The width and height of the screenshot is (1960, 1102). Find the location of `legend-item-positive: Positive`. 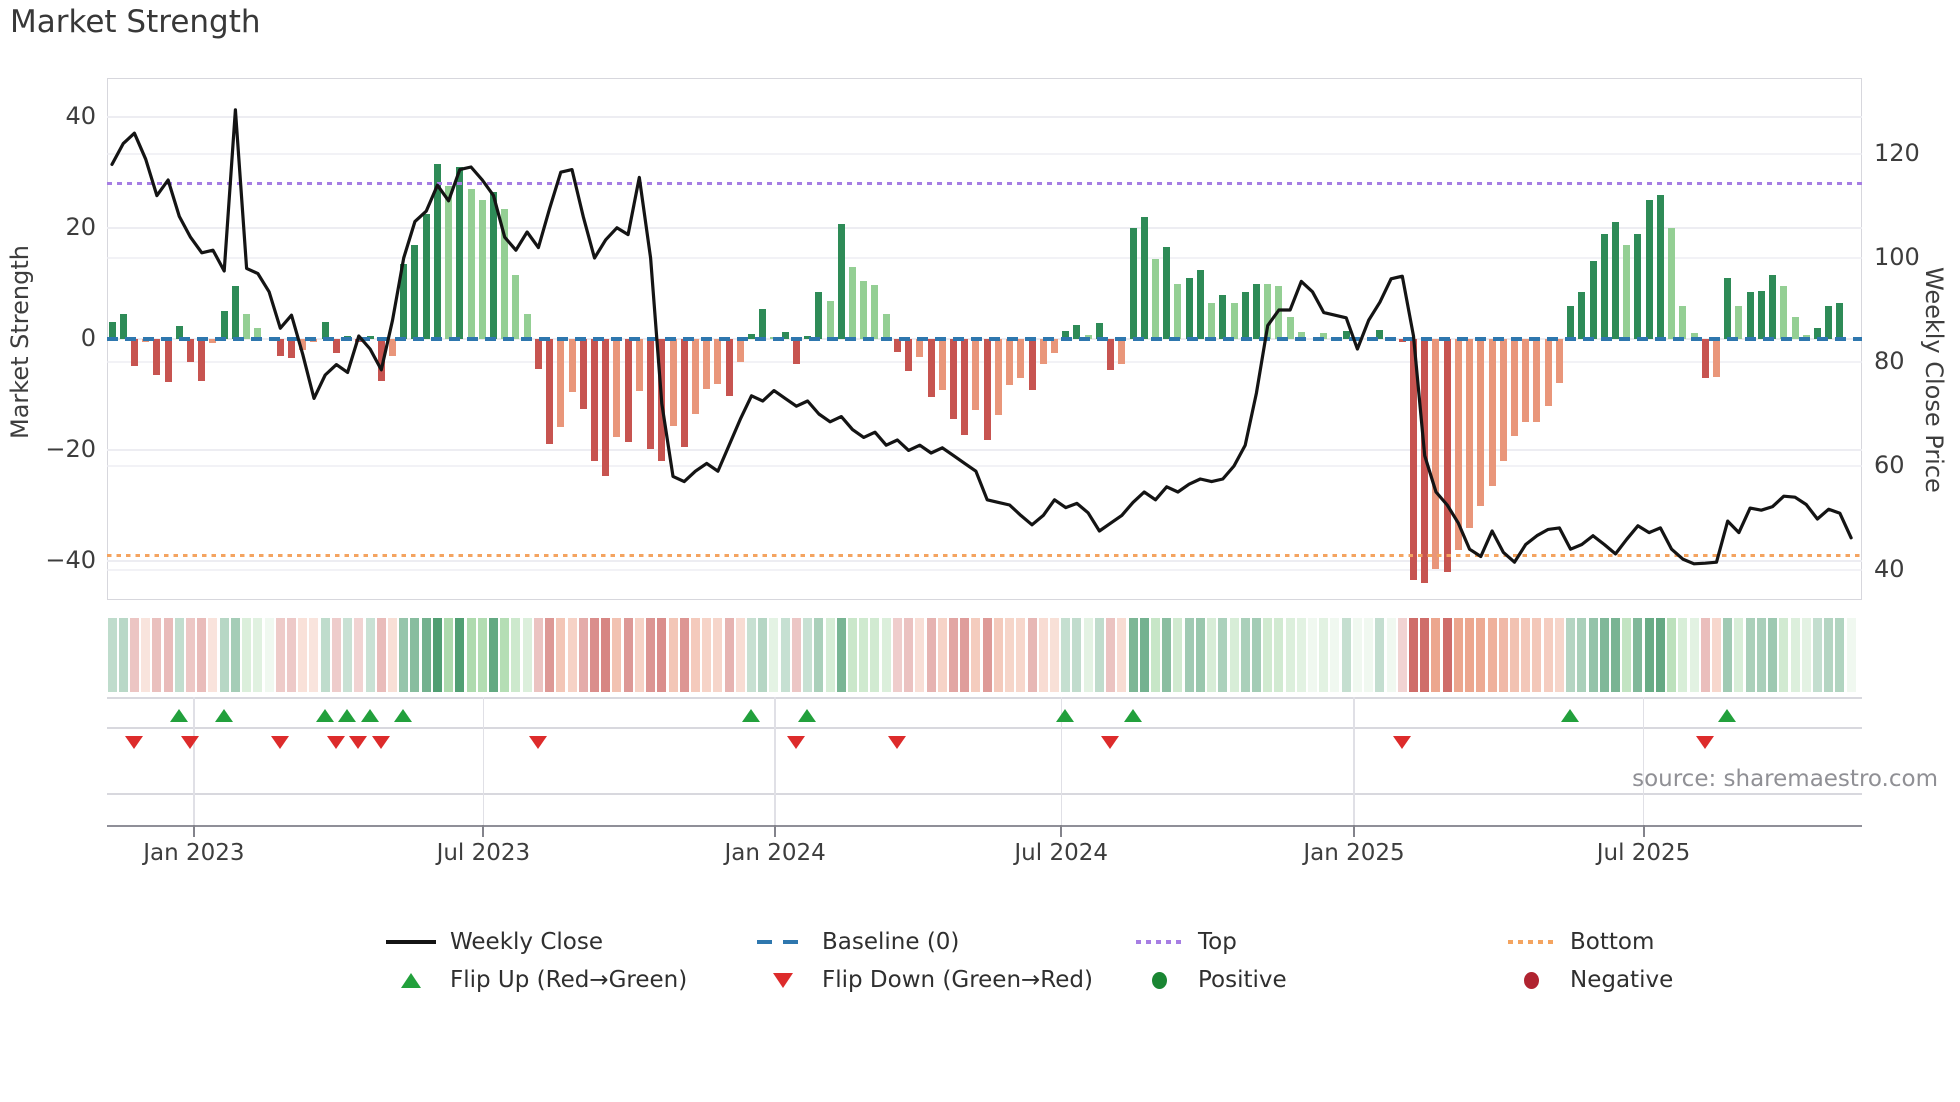

legend-item-positive: Positive is located at coordinates (1210, 980).